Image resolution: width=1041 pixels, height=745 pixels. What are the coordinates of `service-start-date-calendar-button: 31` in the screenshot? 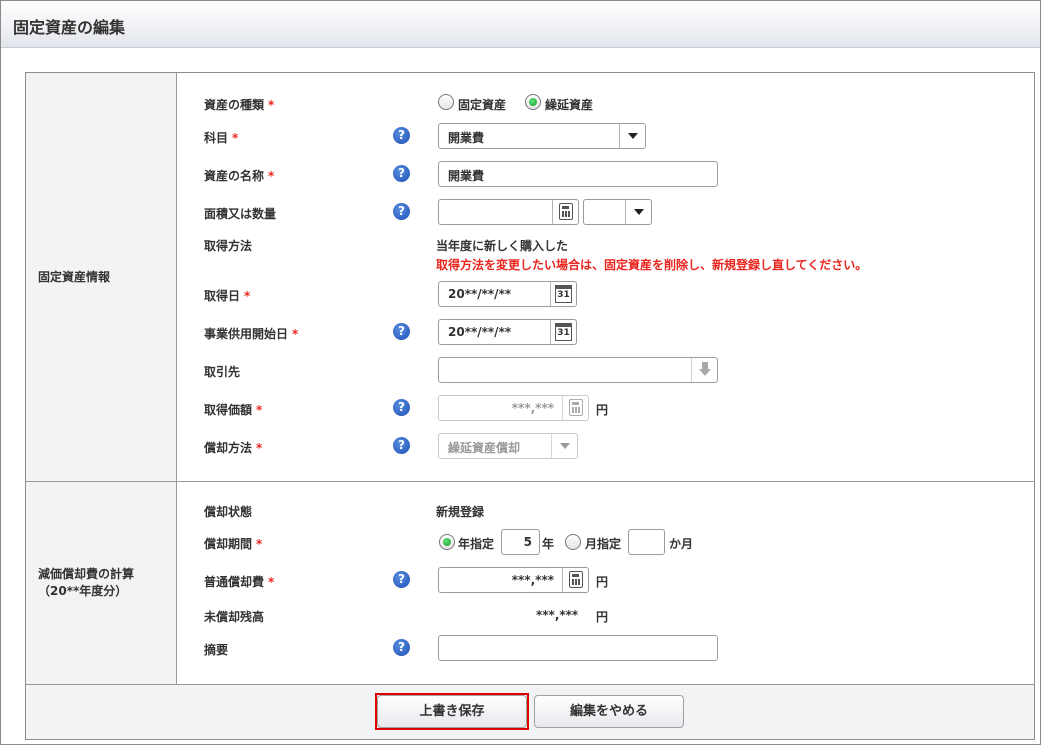 It's located at (563, 332).